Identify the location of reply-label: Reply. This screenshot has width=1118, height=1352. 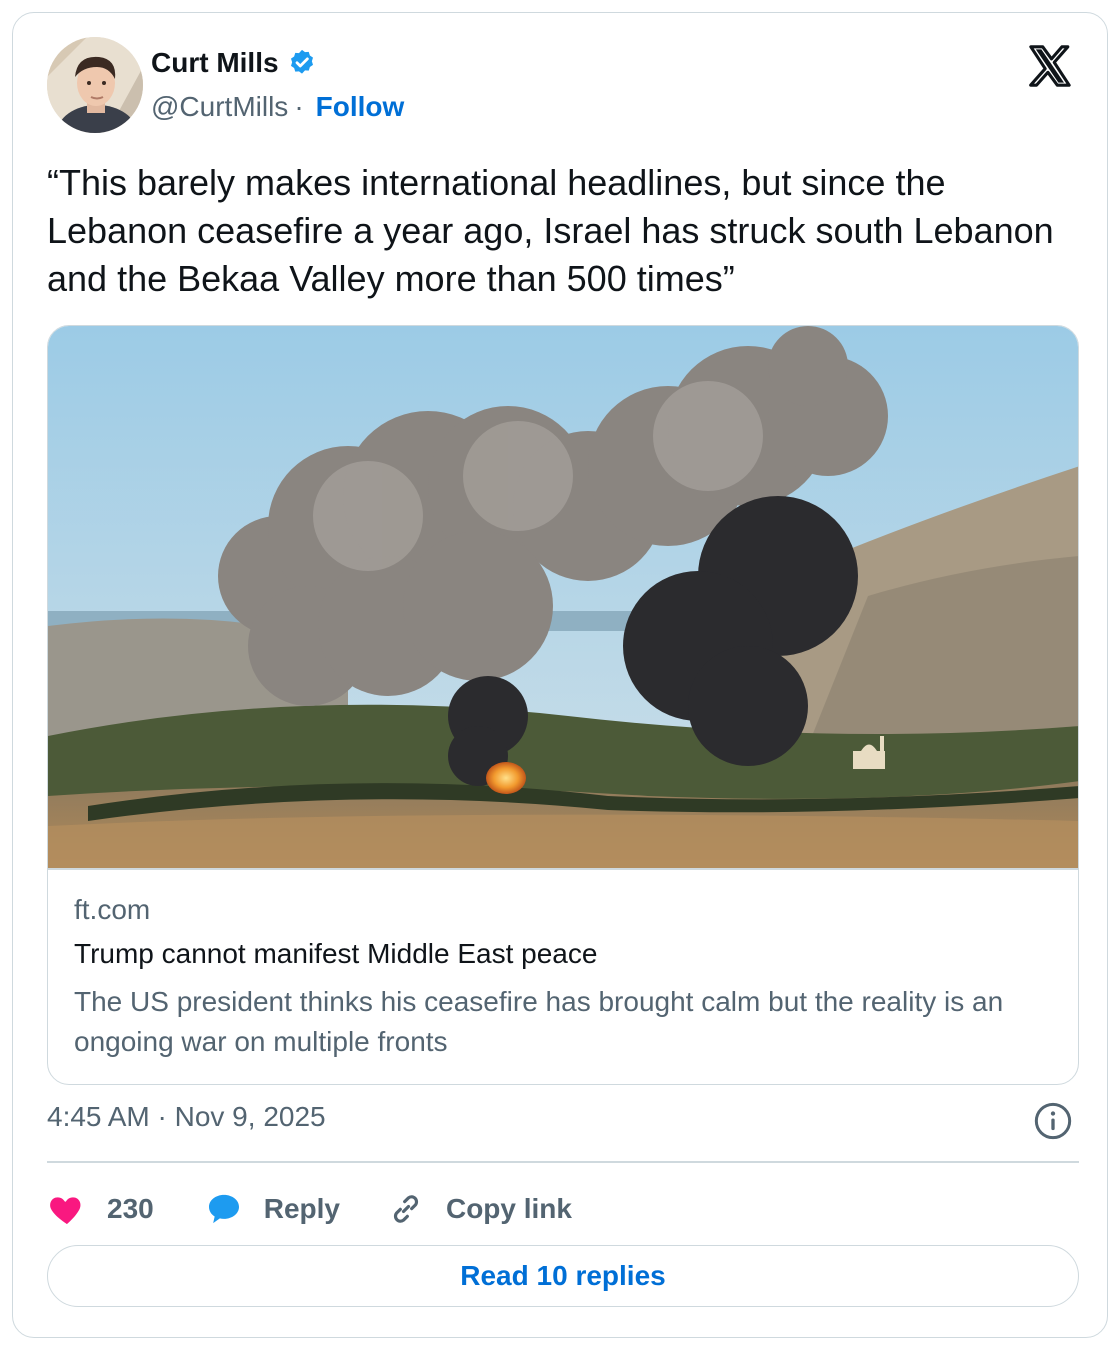
(301, 1208).